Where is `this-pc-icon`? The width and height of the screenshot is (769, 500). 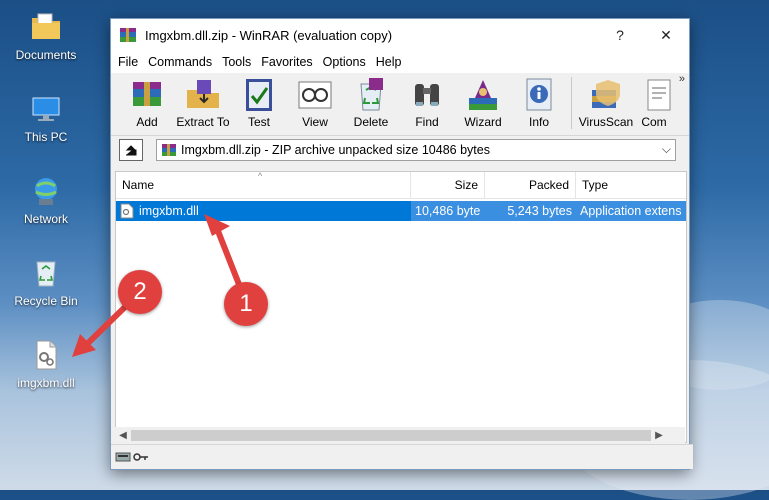 this-pc-icon is located at coordinates (46, 109).